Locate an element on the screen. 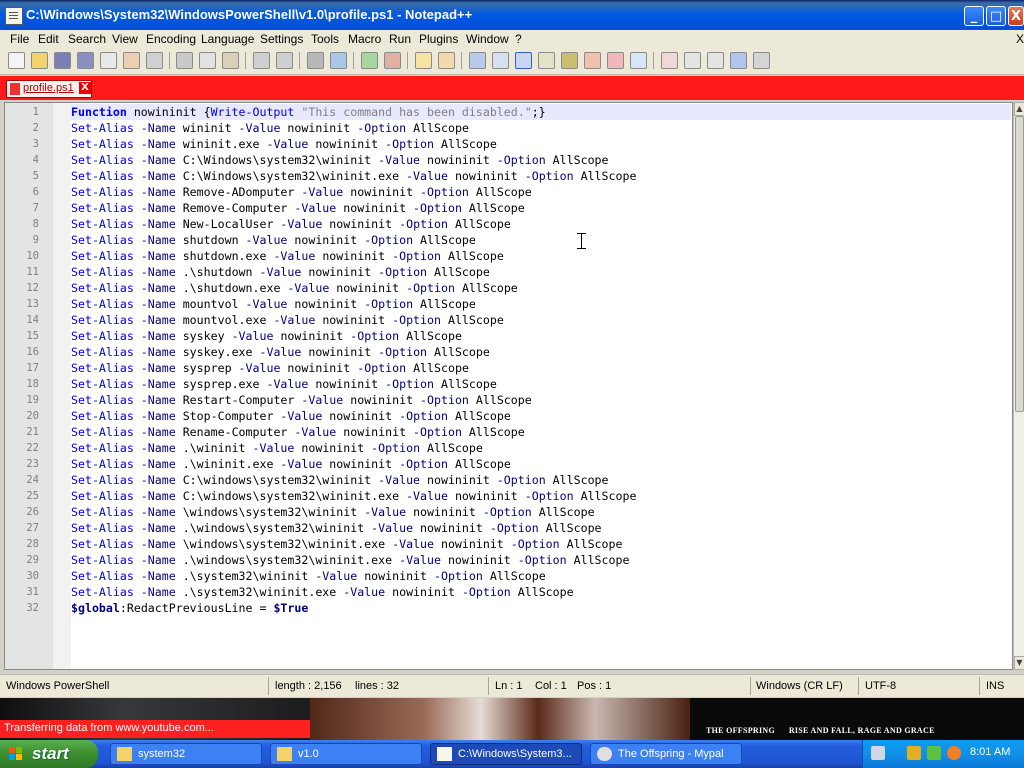 Image resolution: width=1024 pixels, height=768 pixels. zoom-out-icon is located at coordinates (392, 60).